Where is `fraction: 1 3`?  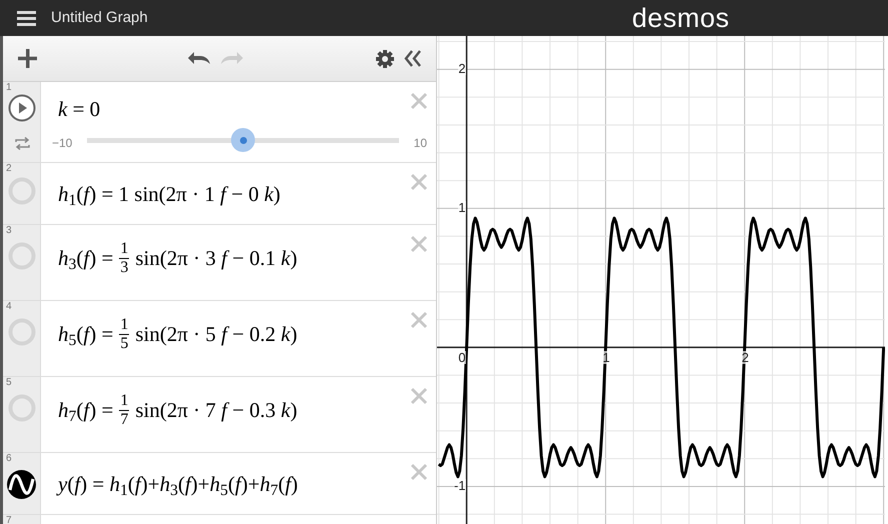
fraction: 1 3 is located at coordinates (124, 258).